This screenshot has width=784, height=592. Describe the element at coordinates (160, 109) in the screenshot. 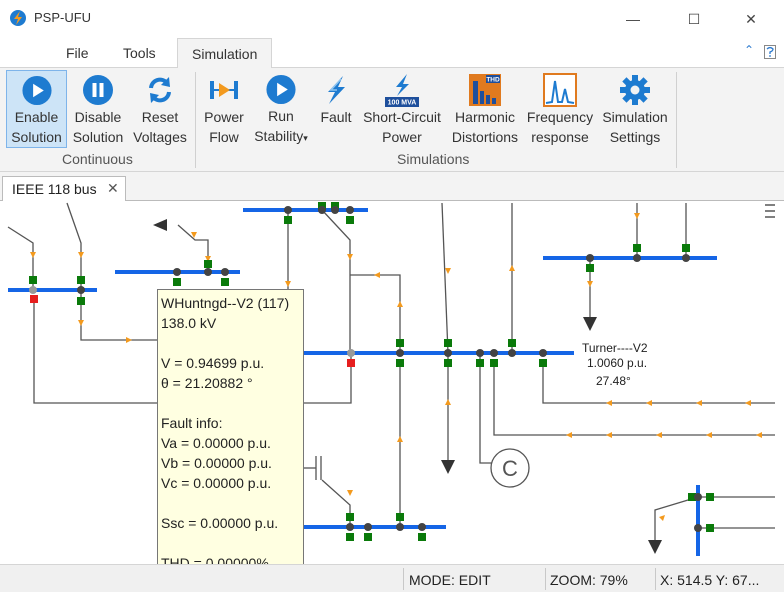

I see `reset-voltages-button: Reset Voltages` at that location.